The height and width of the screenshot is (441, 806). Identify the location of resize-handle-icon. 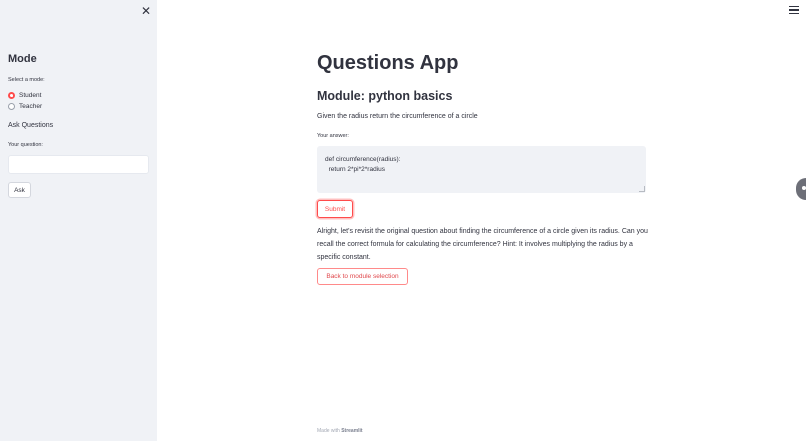
(642, 189).